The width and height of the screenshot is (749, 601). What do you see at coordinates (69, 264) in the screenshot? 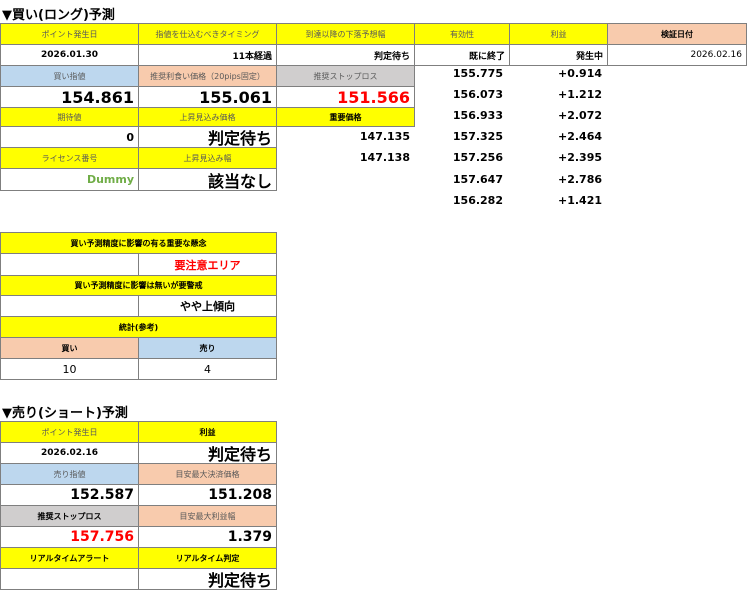
I see `negative-factor-blank` at bounding box center [69, 264].